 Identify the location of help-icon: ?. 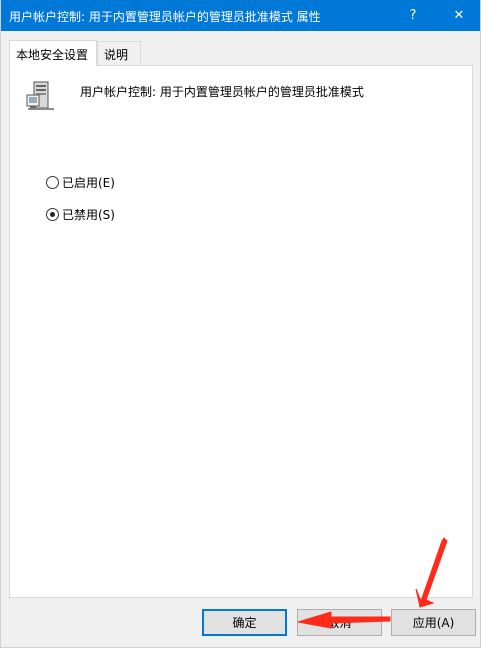
(413, 15).